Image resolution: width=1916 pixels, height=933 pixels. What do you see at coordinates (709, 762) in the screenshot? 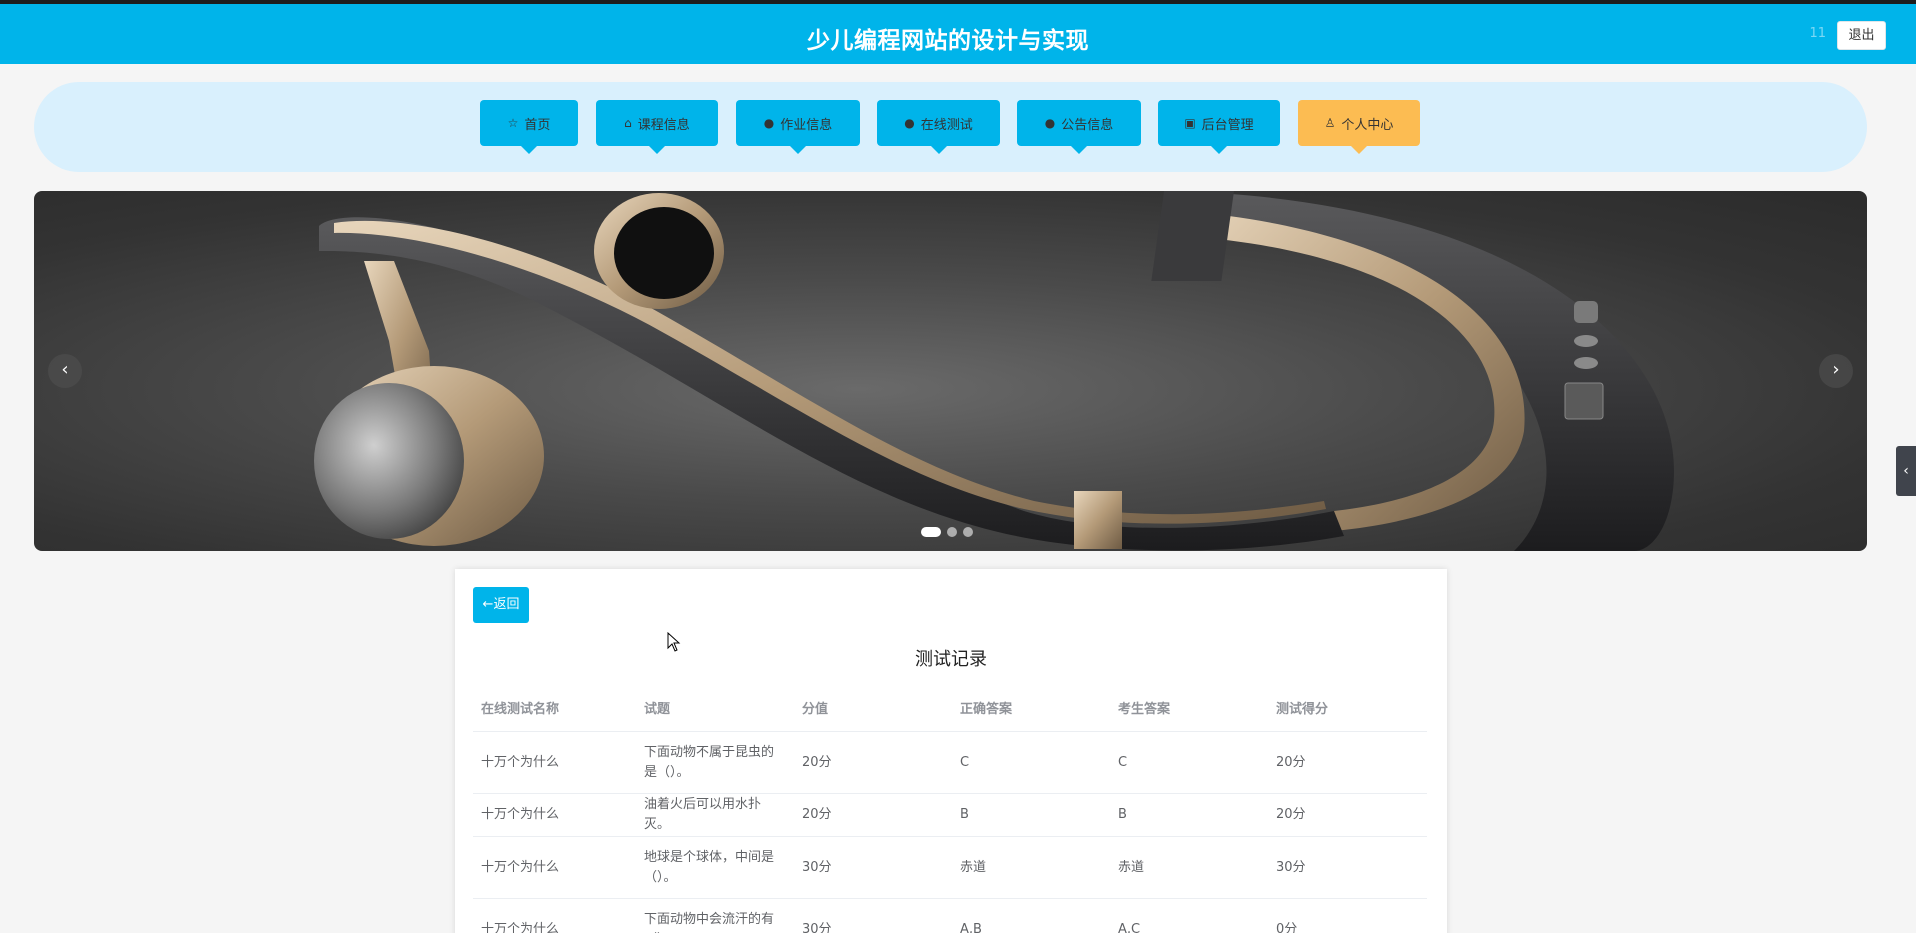
I see `table-cell: 下面动物不属于昆虫的是（）。` at bounding box center [709, 762].